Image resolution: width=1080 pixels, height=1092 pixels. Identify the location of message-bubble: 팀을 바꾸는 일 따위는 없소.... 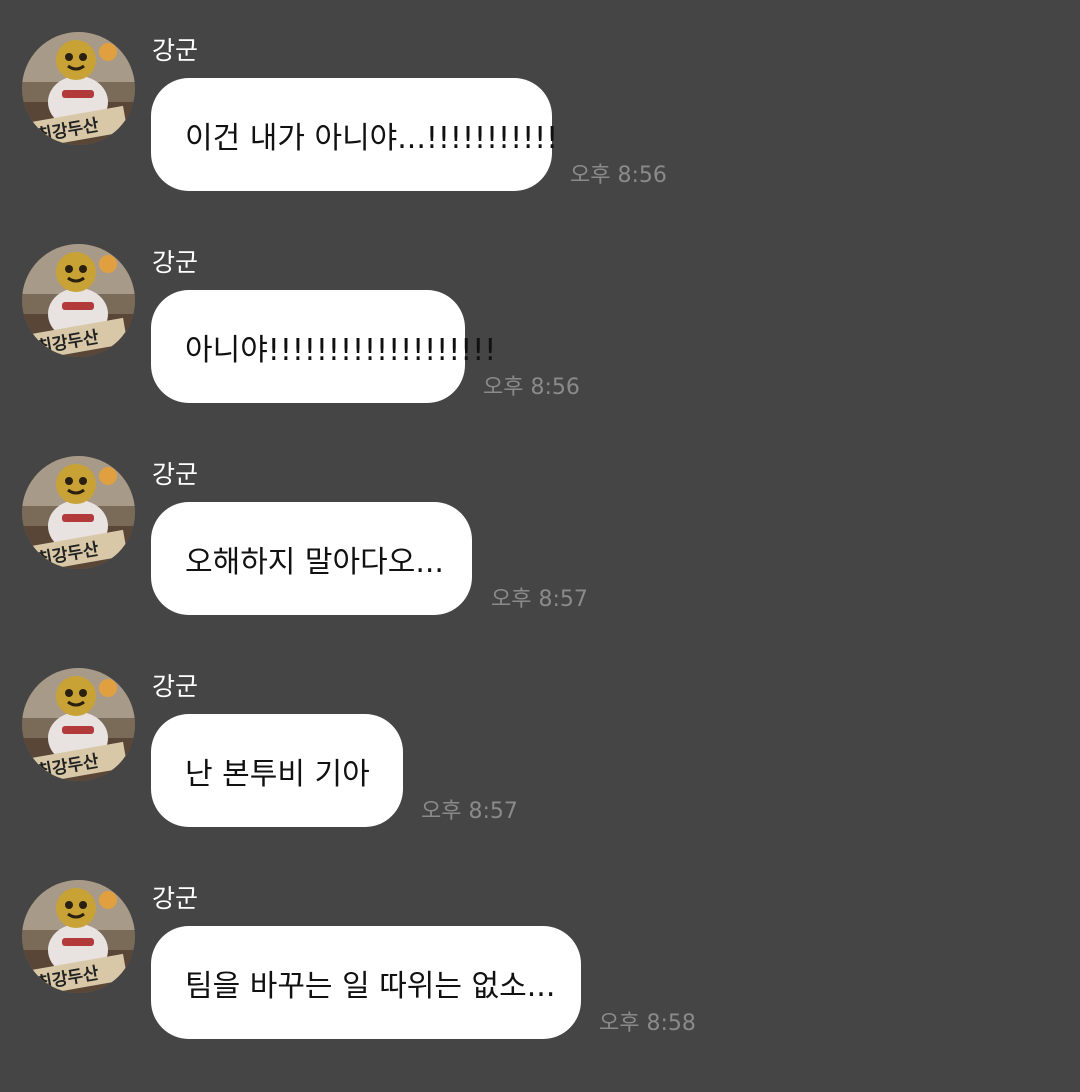
(366, 982).